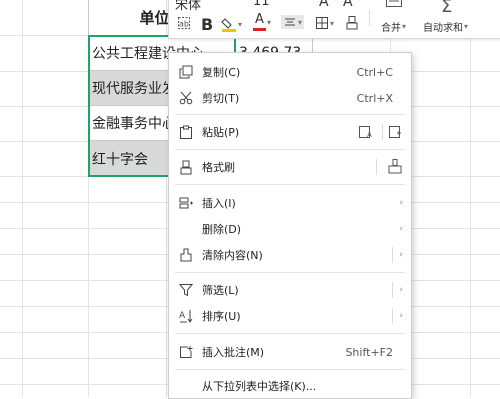 The image size is (500, 399). Describe the element at coordinates (186, 72) in the screenshot. I see `copy-icon` at that location.